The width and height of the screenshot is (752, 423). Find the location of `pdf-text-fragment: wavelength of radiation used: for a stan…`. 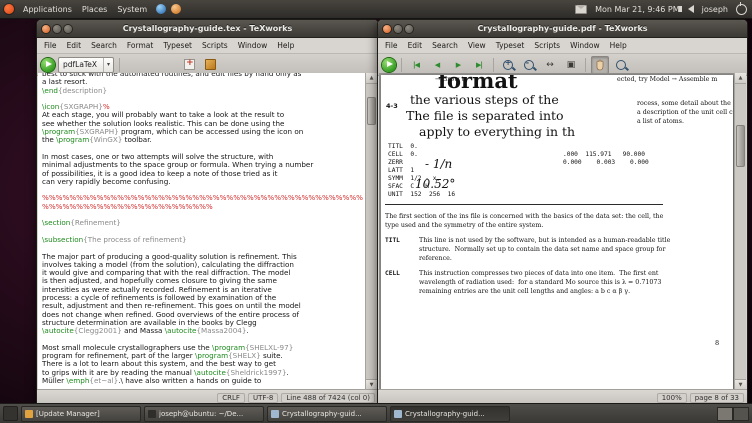

pdf-text-fragment: wavelength of radiation used: for a stan… is located at coordinates (540, 282).